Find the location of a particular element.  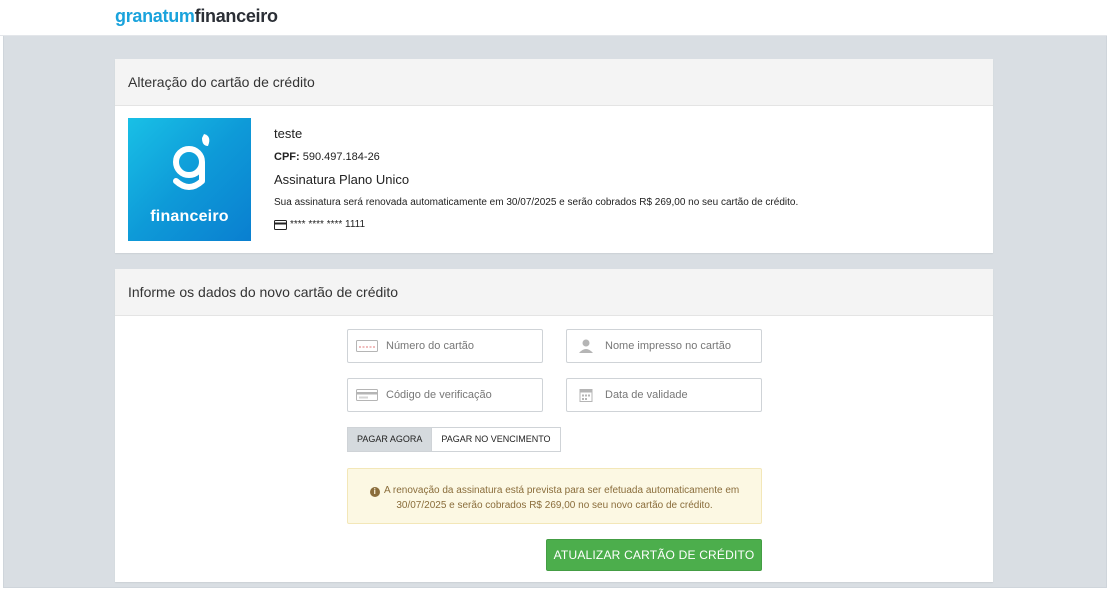

top-bar: granatumfinanceiro is located at coordinates (555, 18).